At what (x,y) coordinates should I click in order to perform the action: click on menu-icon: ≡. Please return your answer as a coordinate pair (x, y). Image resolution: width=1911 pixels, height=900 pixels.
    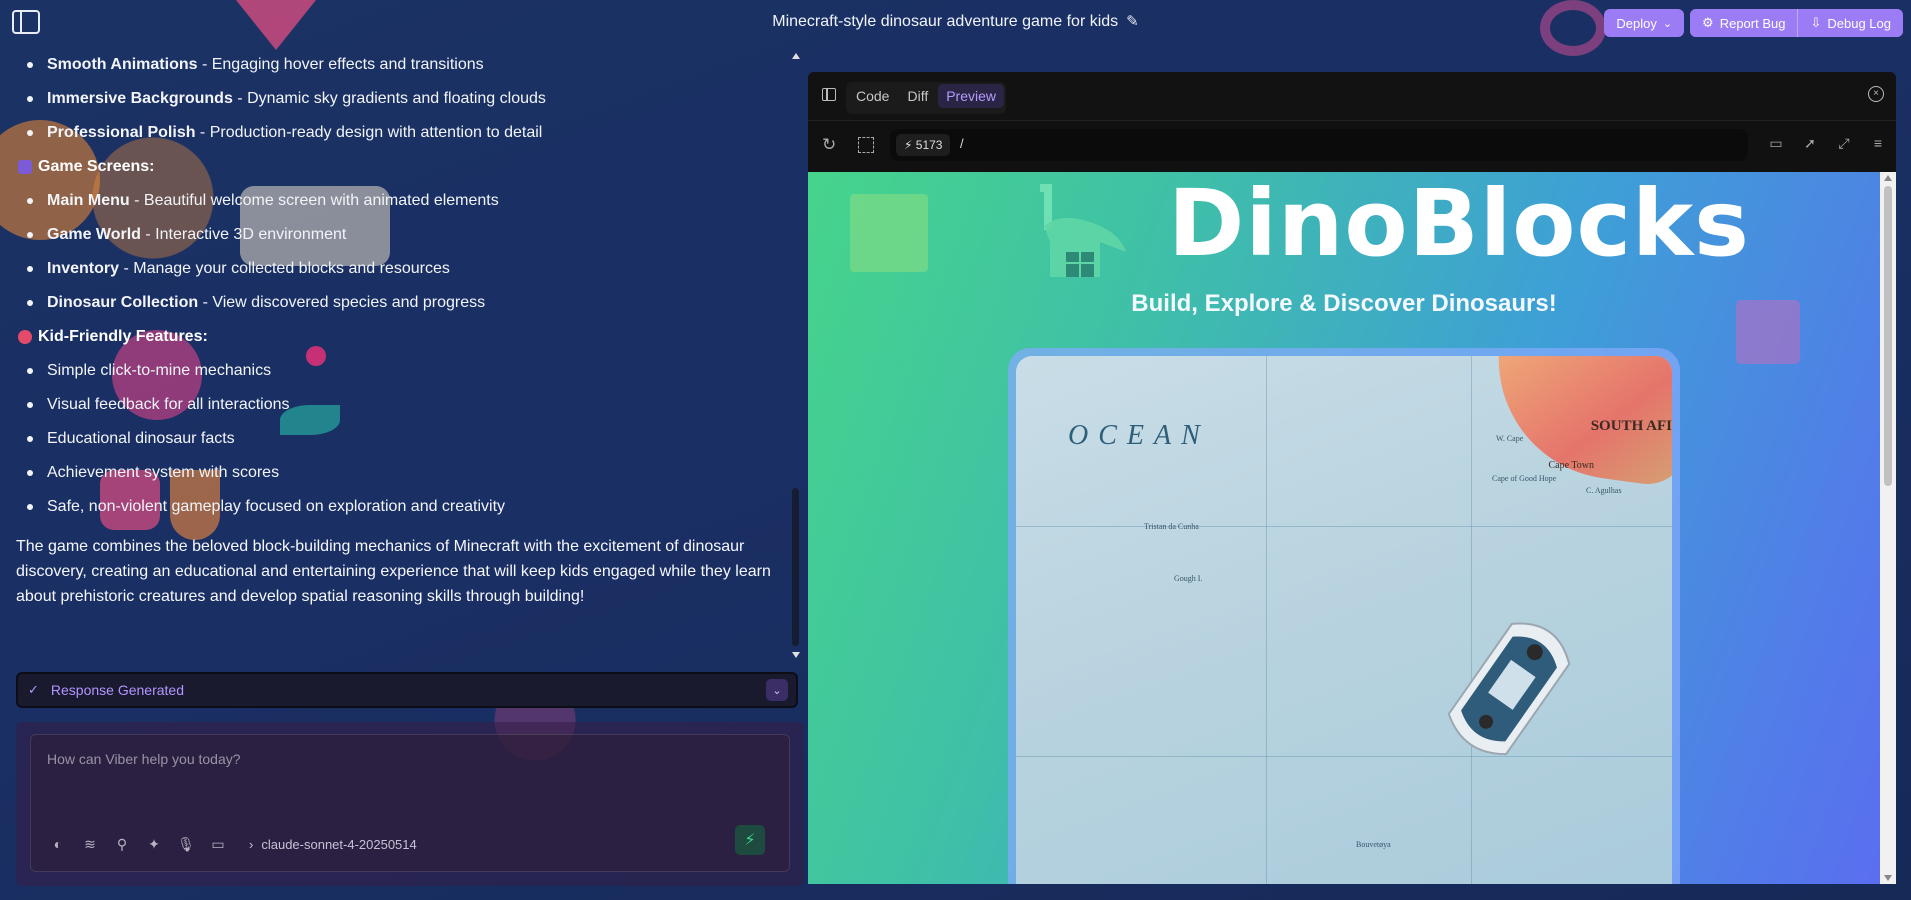
    Looking at the image, I should click on (1878, 143).